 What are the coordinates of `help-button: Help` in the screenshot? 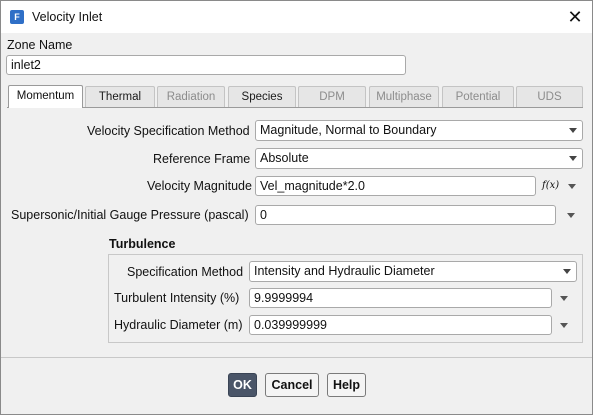 It's located at (346, 385).